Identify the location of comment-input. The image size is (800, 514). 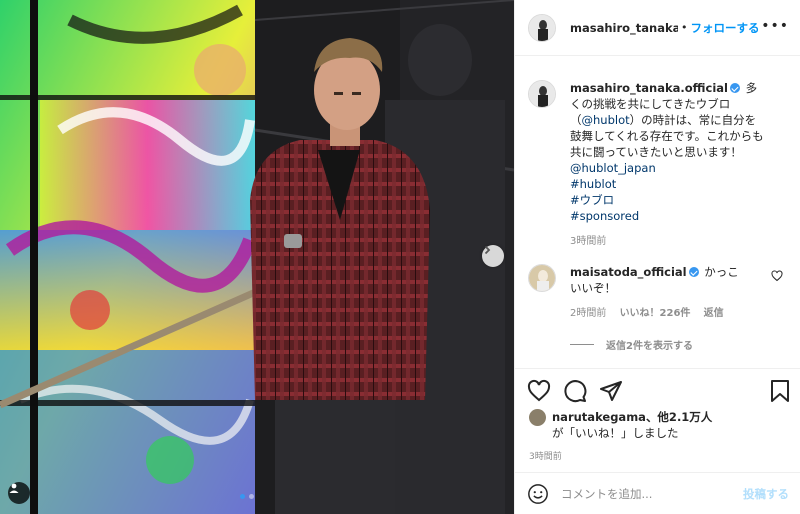
(646, 493).